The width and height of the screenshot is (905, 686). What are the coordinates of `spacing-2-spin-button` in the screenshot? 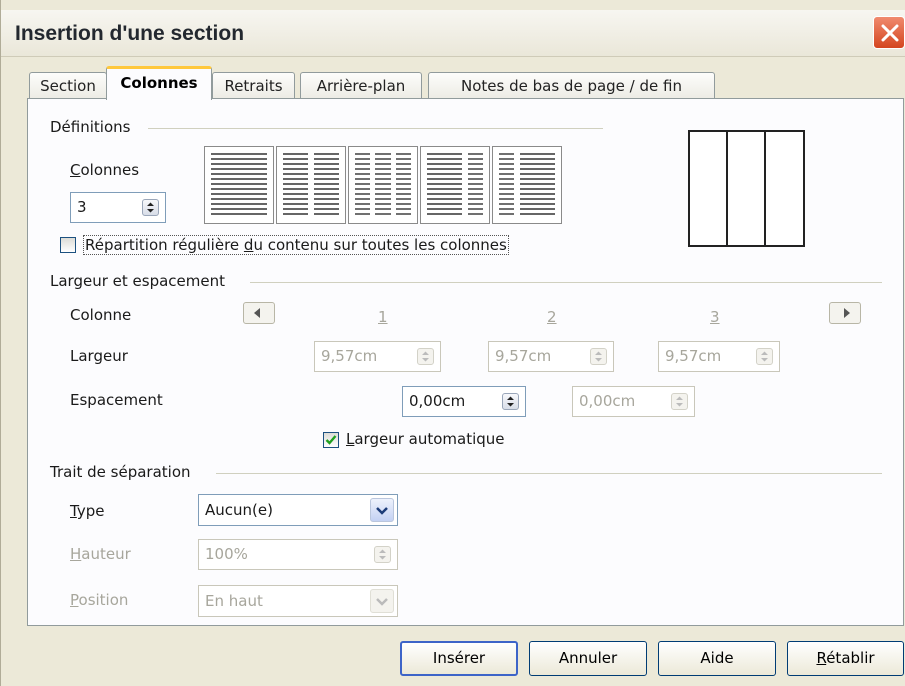 It's located at (679, 401).